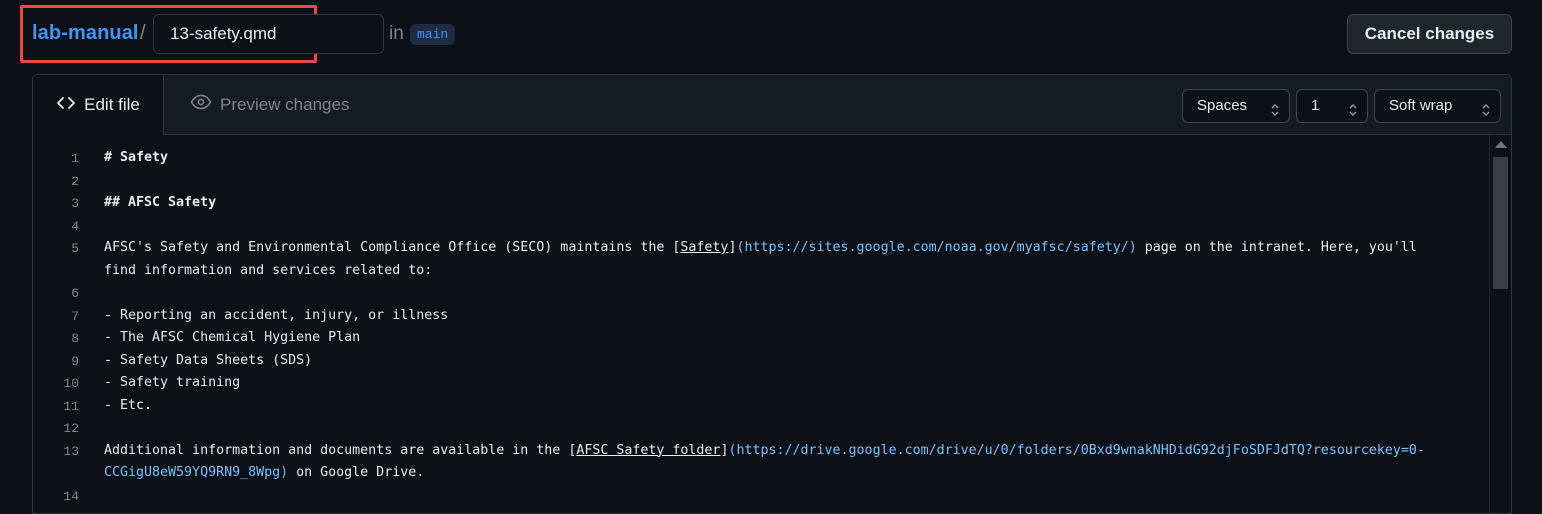  I want to click on wrap-mode-select: Soft wrap, so click(1437, 106).